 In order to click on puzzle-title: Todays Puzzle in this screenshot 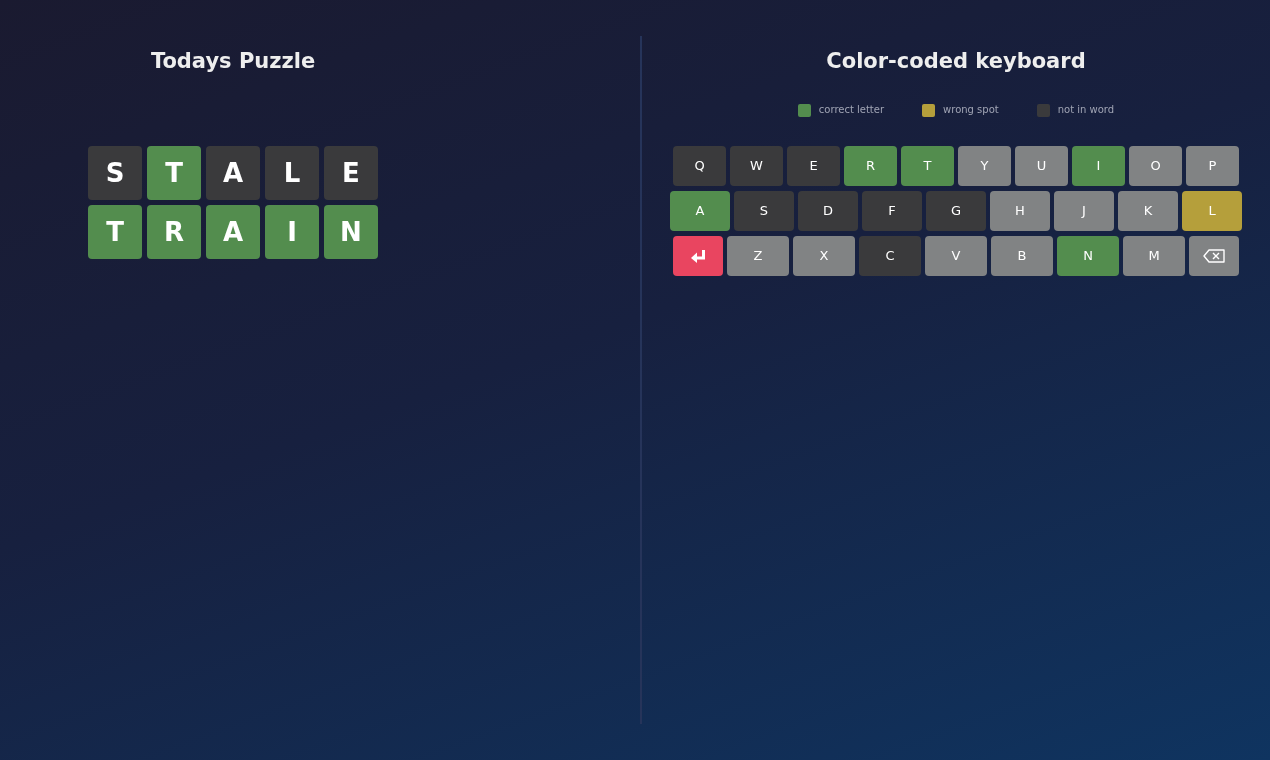, I will do `click(233, 61)`.